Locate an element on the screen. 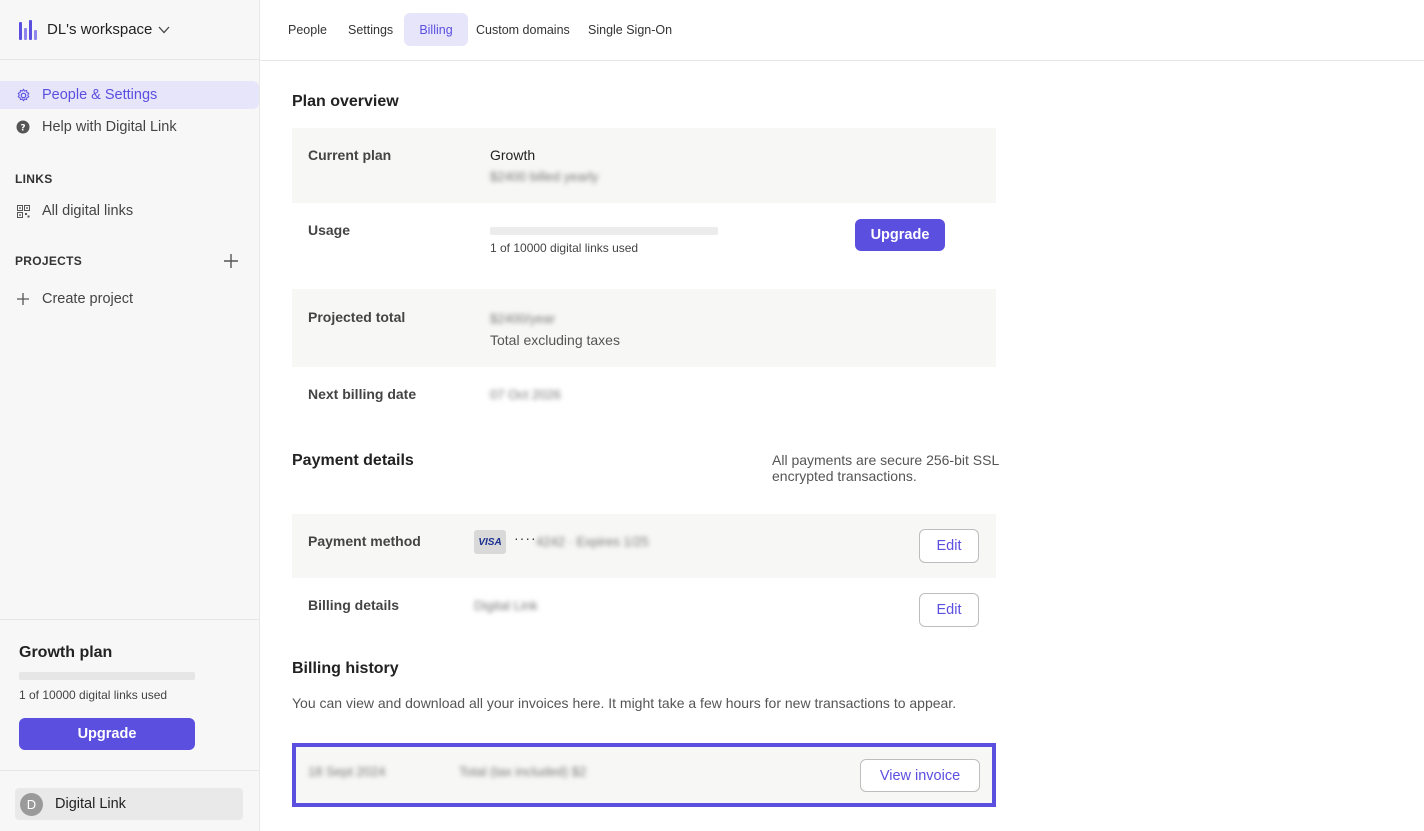 The width and height of the screenshot is (1424, 831). usage-text: 1 of 10000 digital links used is located at coordinates (564, 248).